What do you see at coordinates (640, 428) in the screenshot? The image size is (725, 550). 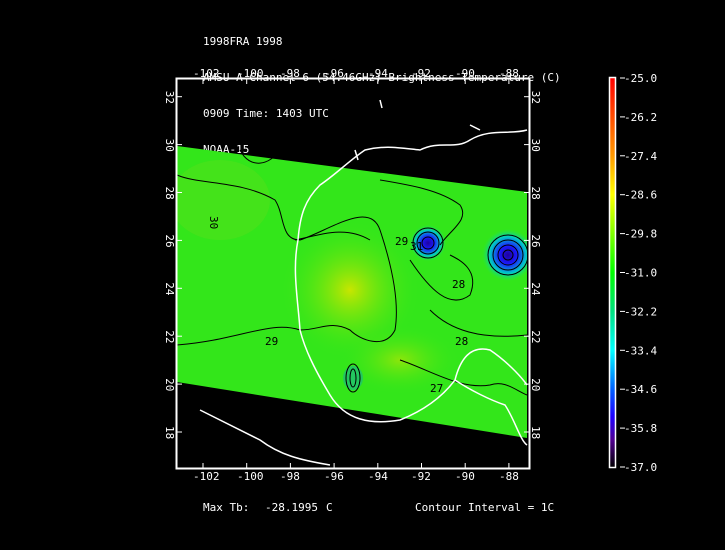 I see `colorbar-label: -35.8` at bounding box center [640, 428].